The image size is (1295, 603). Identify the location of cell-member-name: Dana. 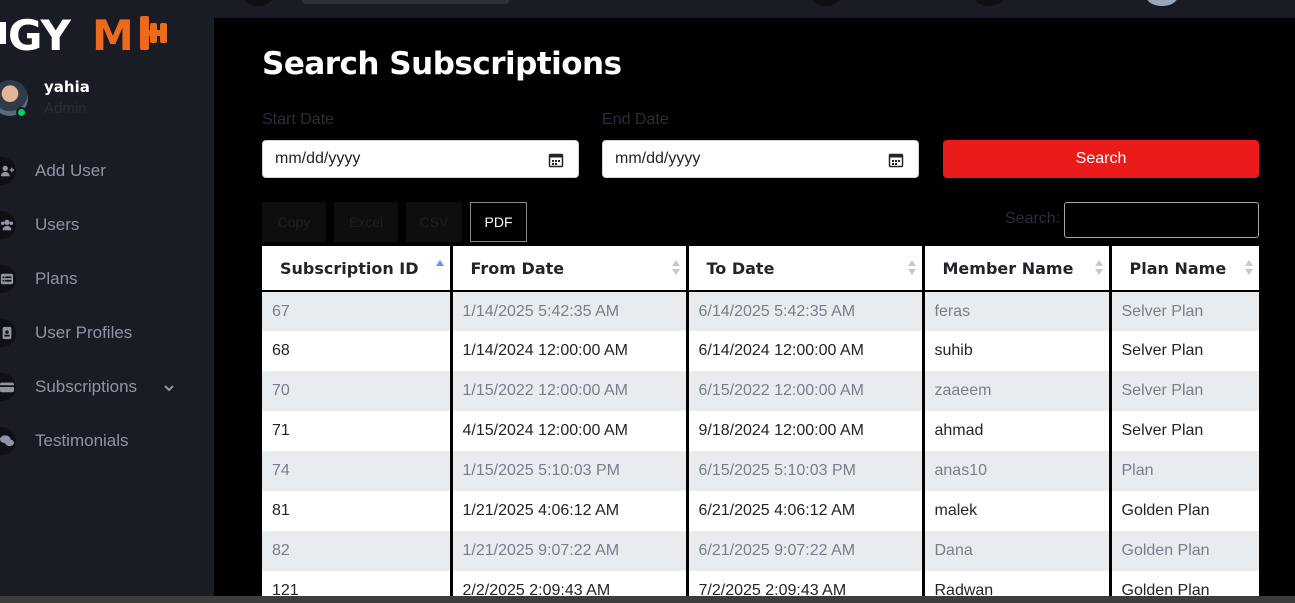
(1015, 551).